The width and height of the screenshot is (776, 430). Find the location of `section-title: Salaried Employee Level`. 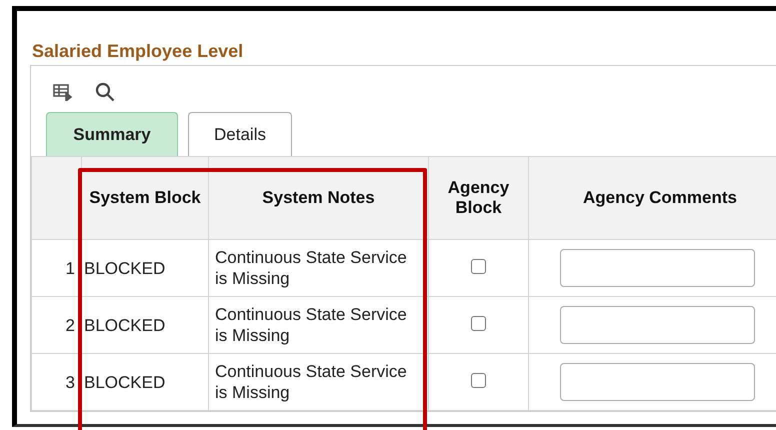

section-title: Salaried Employee Level is located at coordinates (138, 52).